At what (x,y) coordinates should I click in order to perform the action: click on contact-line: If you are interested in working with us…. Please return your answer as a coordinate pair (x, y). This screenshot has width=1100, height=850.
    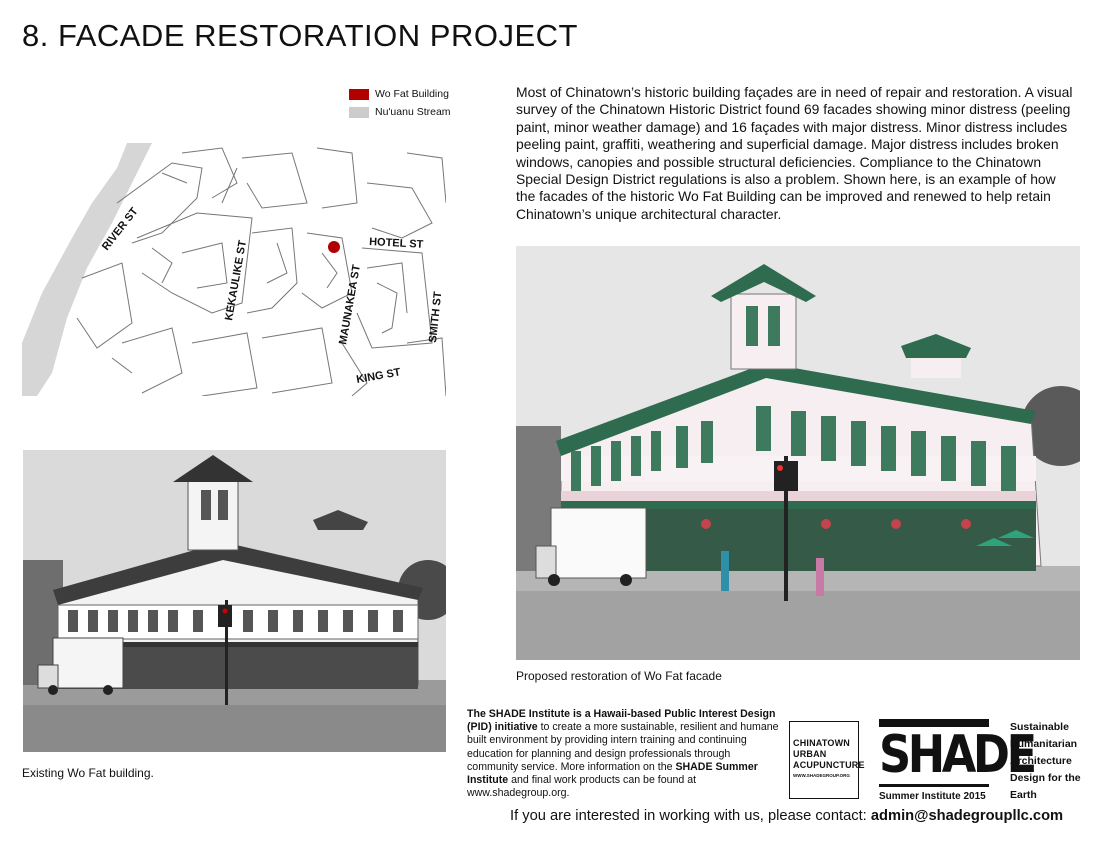
    Looking at the image, I should click on (786, 816).